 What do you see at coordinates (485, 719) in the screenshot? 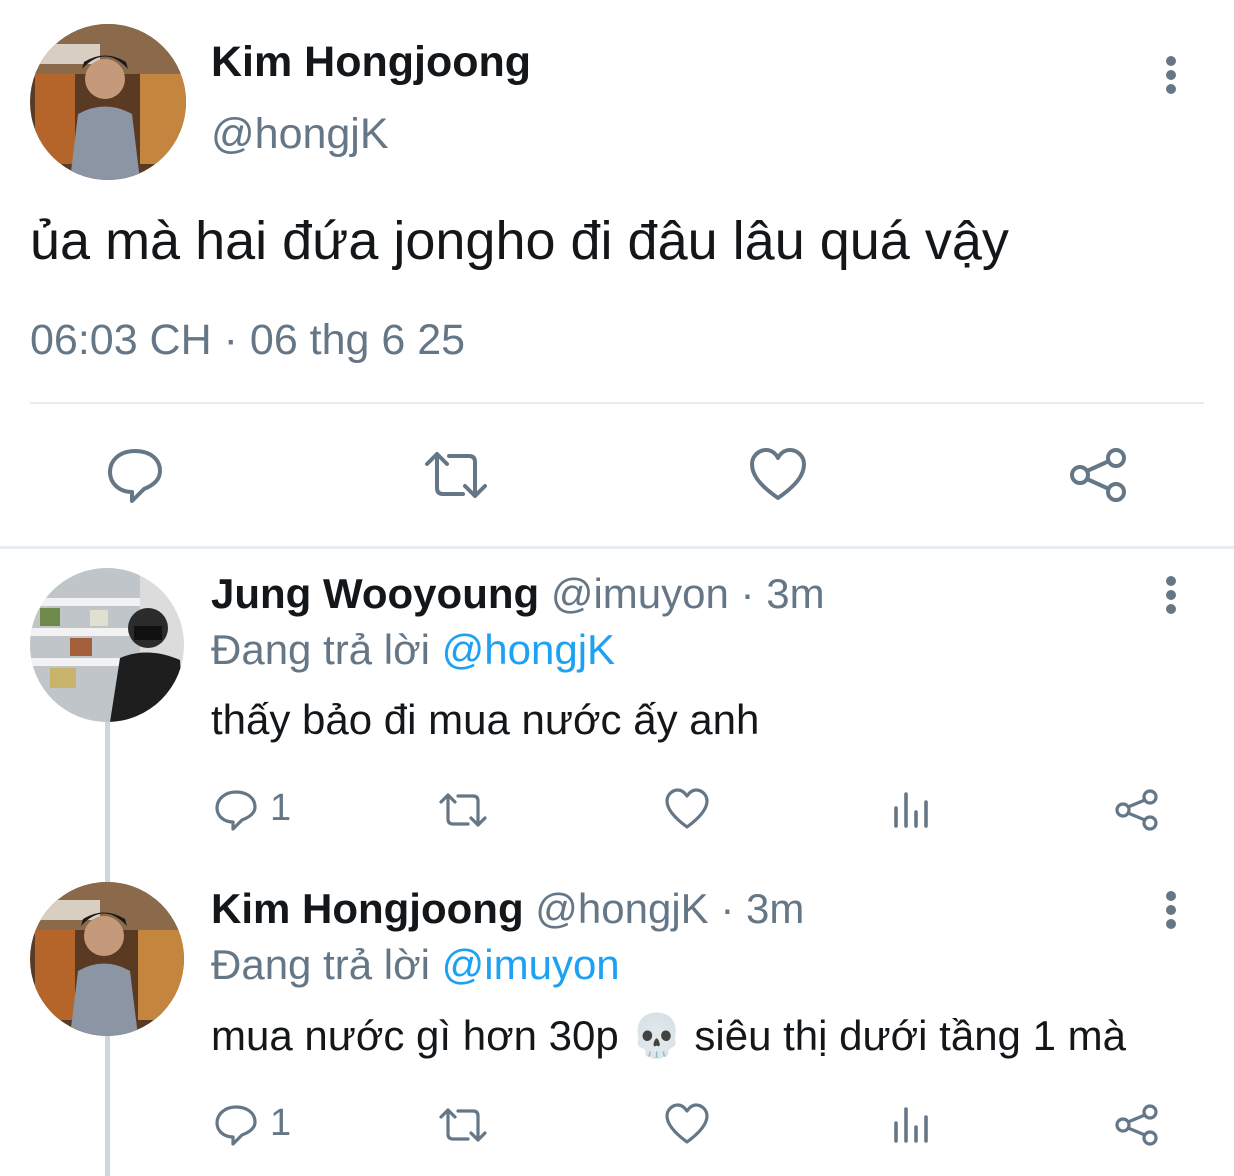
I see `reply-text: thấy bảo đi mua nước ấy anh` at bounding box center [485, 719].